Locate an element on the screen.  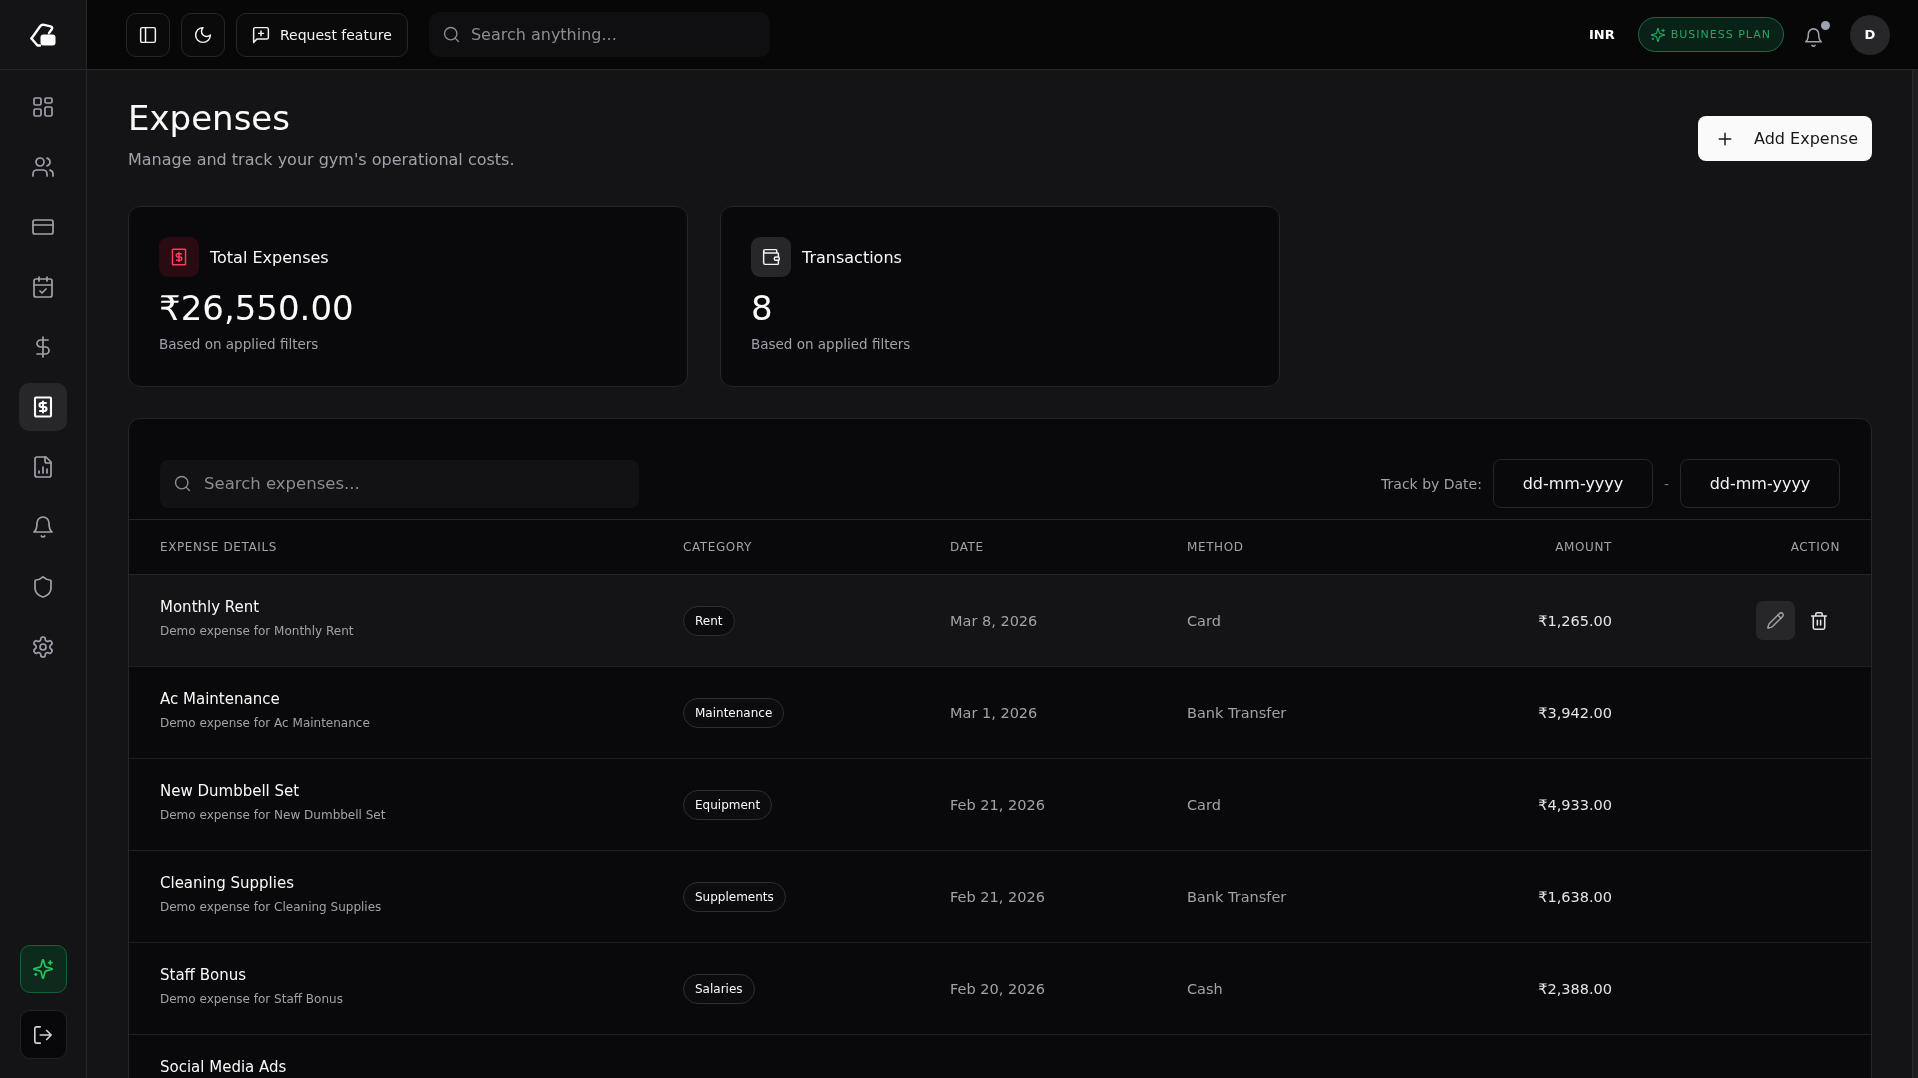
expense-name: Monthly Rent is located at coordinates (210, 607).